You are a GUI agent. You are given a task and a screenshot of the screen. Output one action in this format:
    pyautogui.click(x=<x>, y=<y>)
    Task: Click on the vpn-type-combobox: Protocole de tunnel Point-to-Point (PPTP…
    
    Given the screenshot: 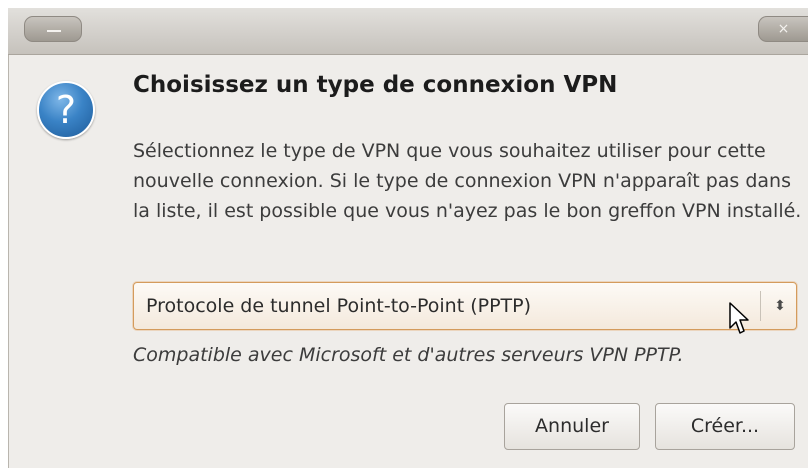 What is the action you would take?
    pyautogui.click(x=465, y=306)
    